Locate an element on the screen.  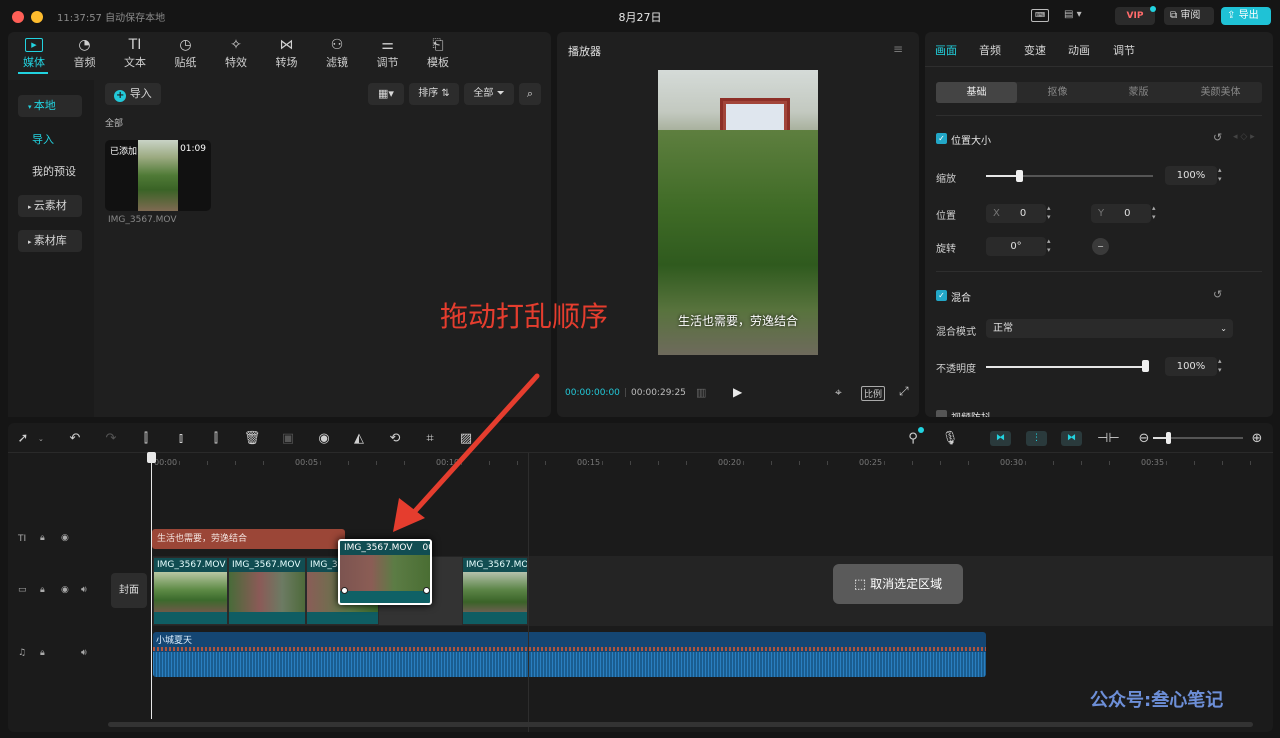
export-button: ⇪ 导出 is located at coordinates (1246, 16).